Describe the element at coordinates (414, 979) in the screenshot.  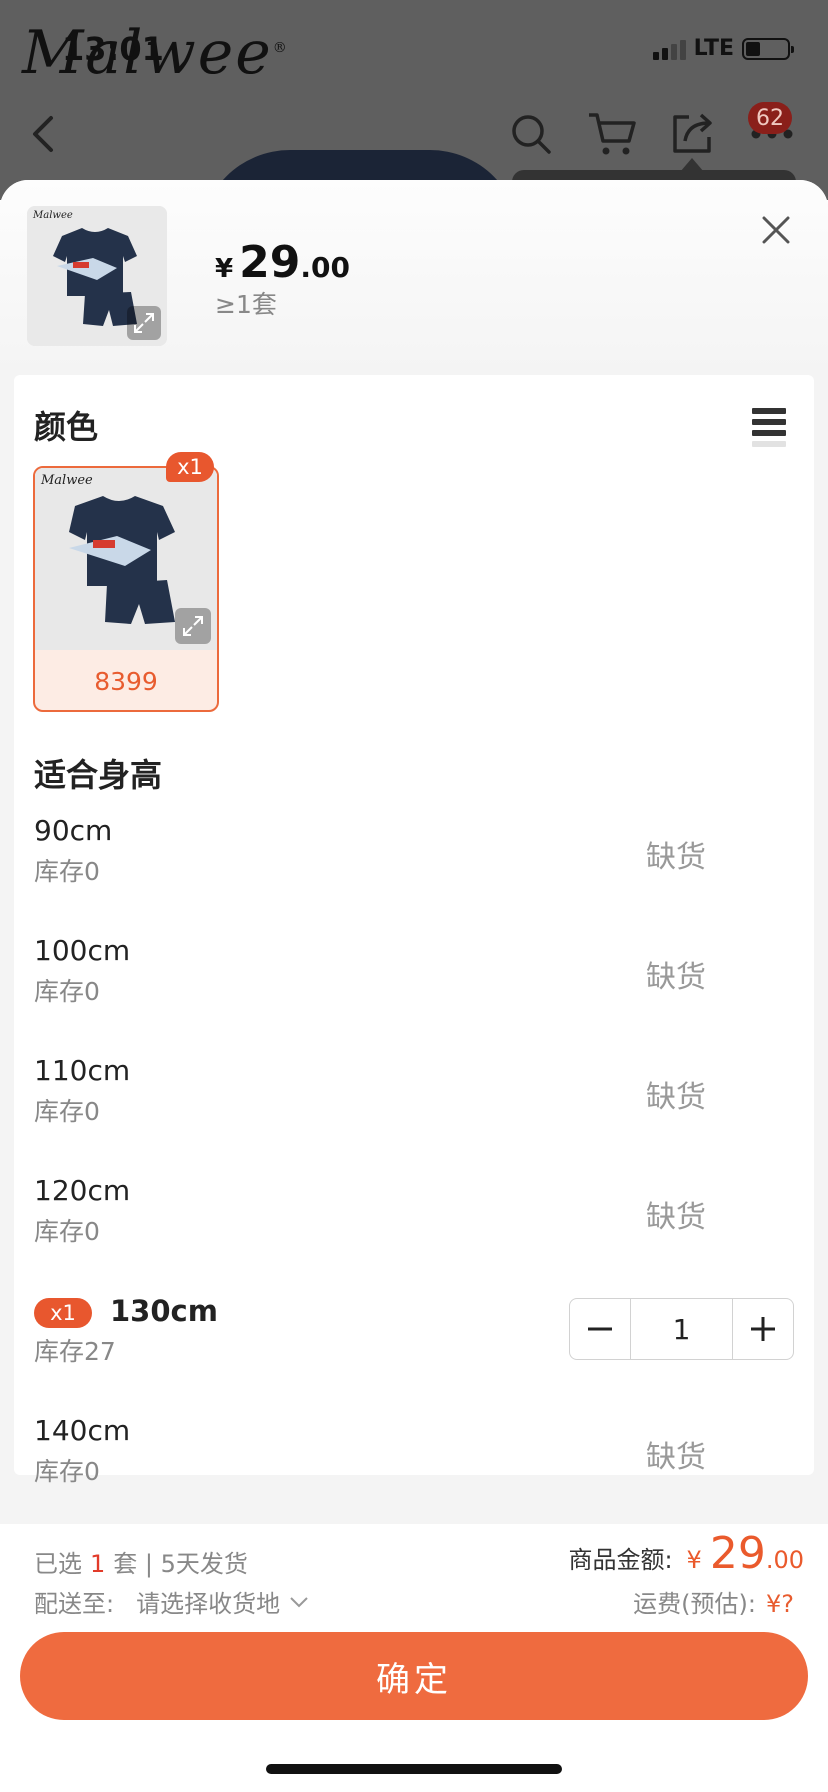
I see `size-row: 100cm 库存0 缺货` at that location.